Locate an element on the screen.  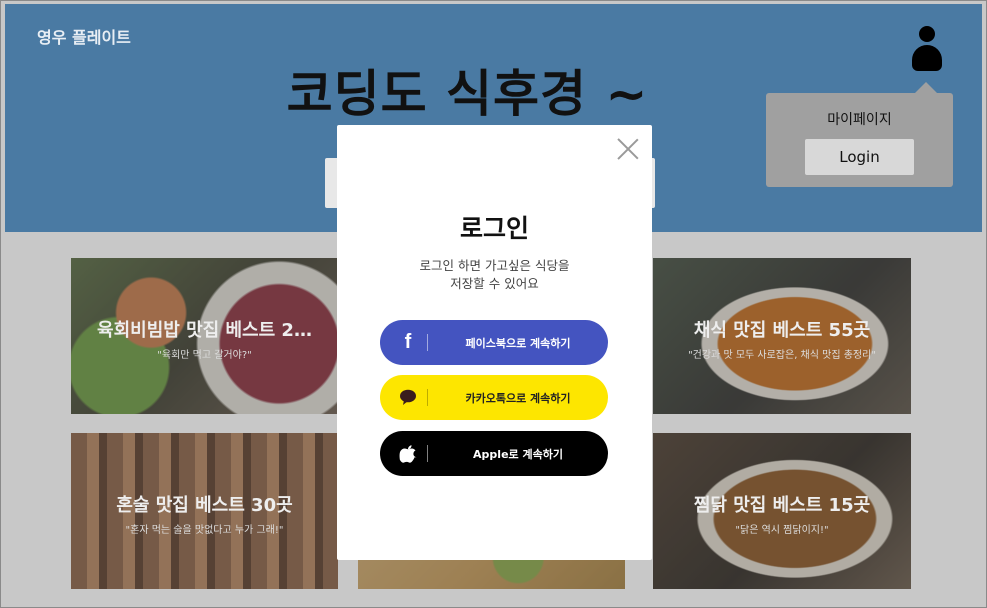
card-vegan: 채식 맛집 베스트 55곳 "건강과 맛 모두 사로잡은, 채식 맛집 총정리" is located at coordinates (782, 336).